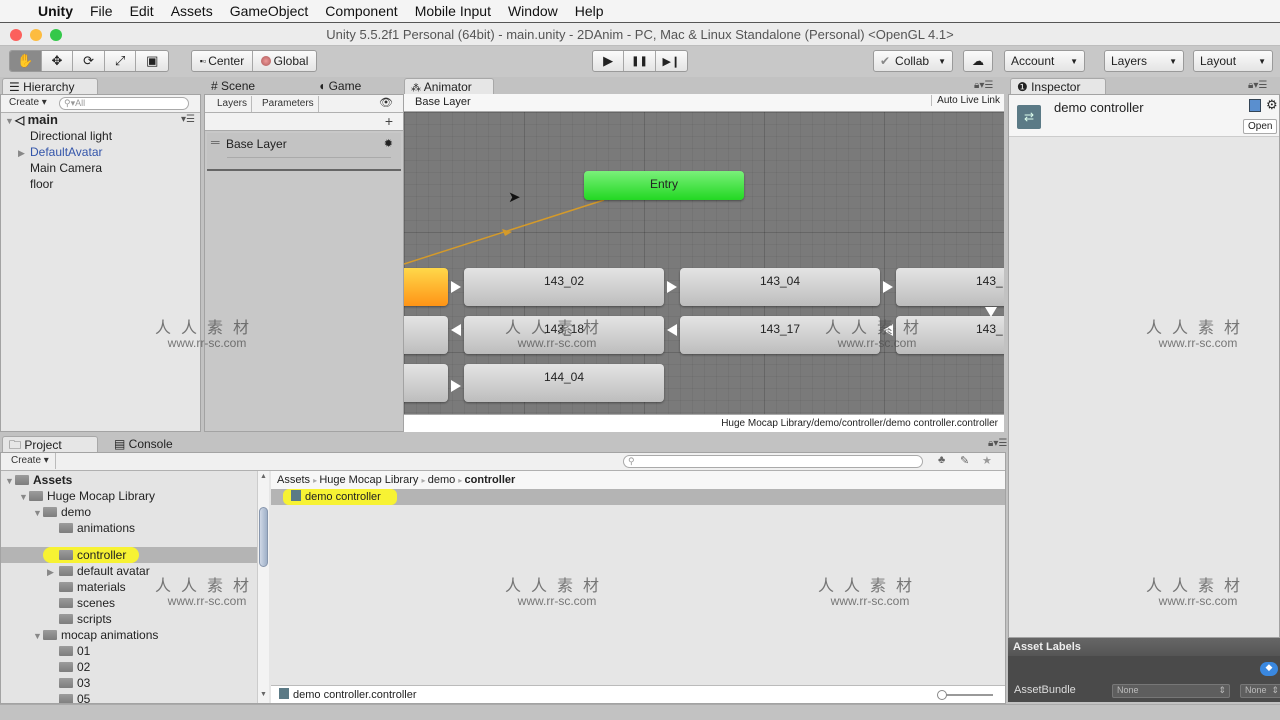 The width and height of the screenshot is (1280, 720). I want to click on breadcrumb-assets: Assets, so click(293, 480).